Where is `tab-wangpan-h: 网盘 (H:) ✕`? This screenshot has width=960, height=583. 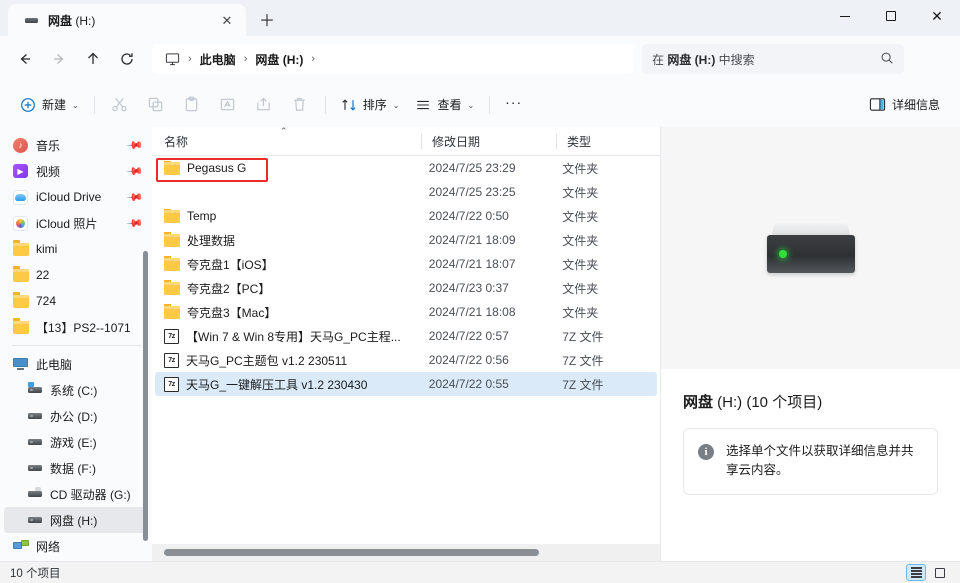
tab-wangpan-h: 网盘 (H:) ✕ is located at coordinates (127, 20).